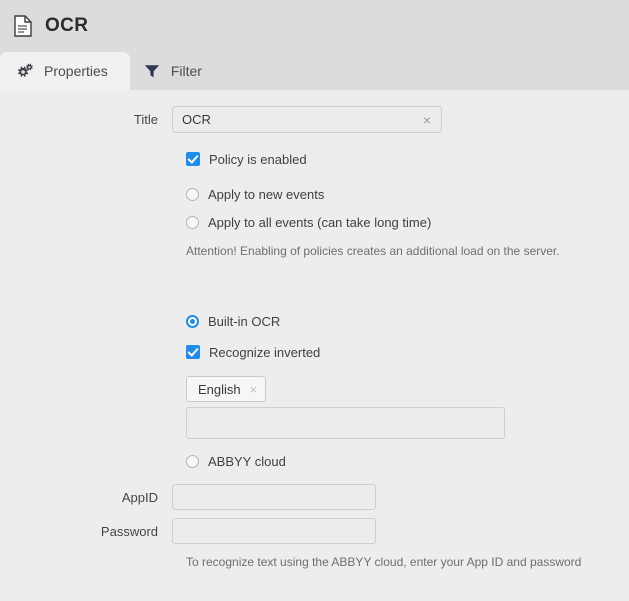 Image resolution: width=629 pixels, height=601 pixels. Describe the element at coordinates (407, 194) in the screenshot. I see `apply-new-events-radio-row: Apply to new events` at that location.